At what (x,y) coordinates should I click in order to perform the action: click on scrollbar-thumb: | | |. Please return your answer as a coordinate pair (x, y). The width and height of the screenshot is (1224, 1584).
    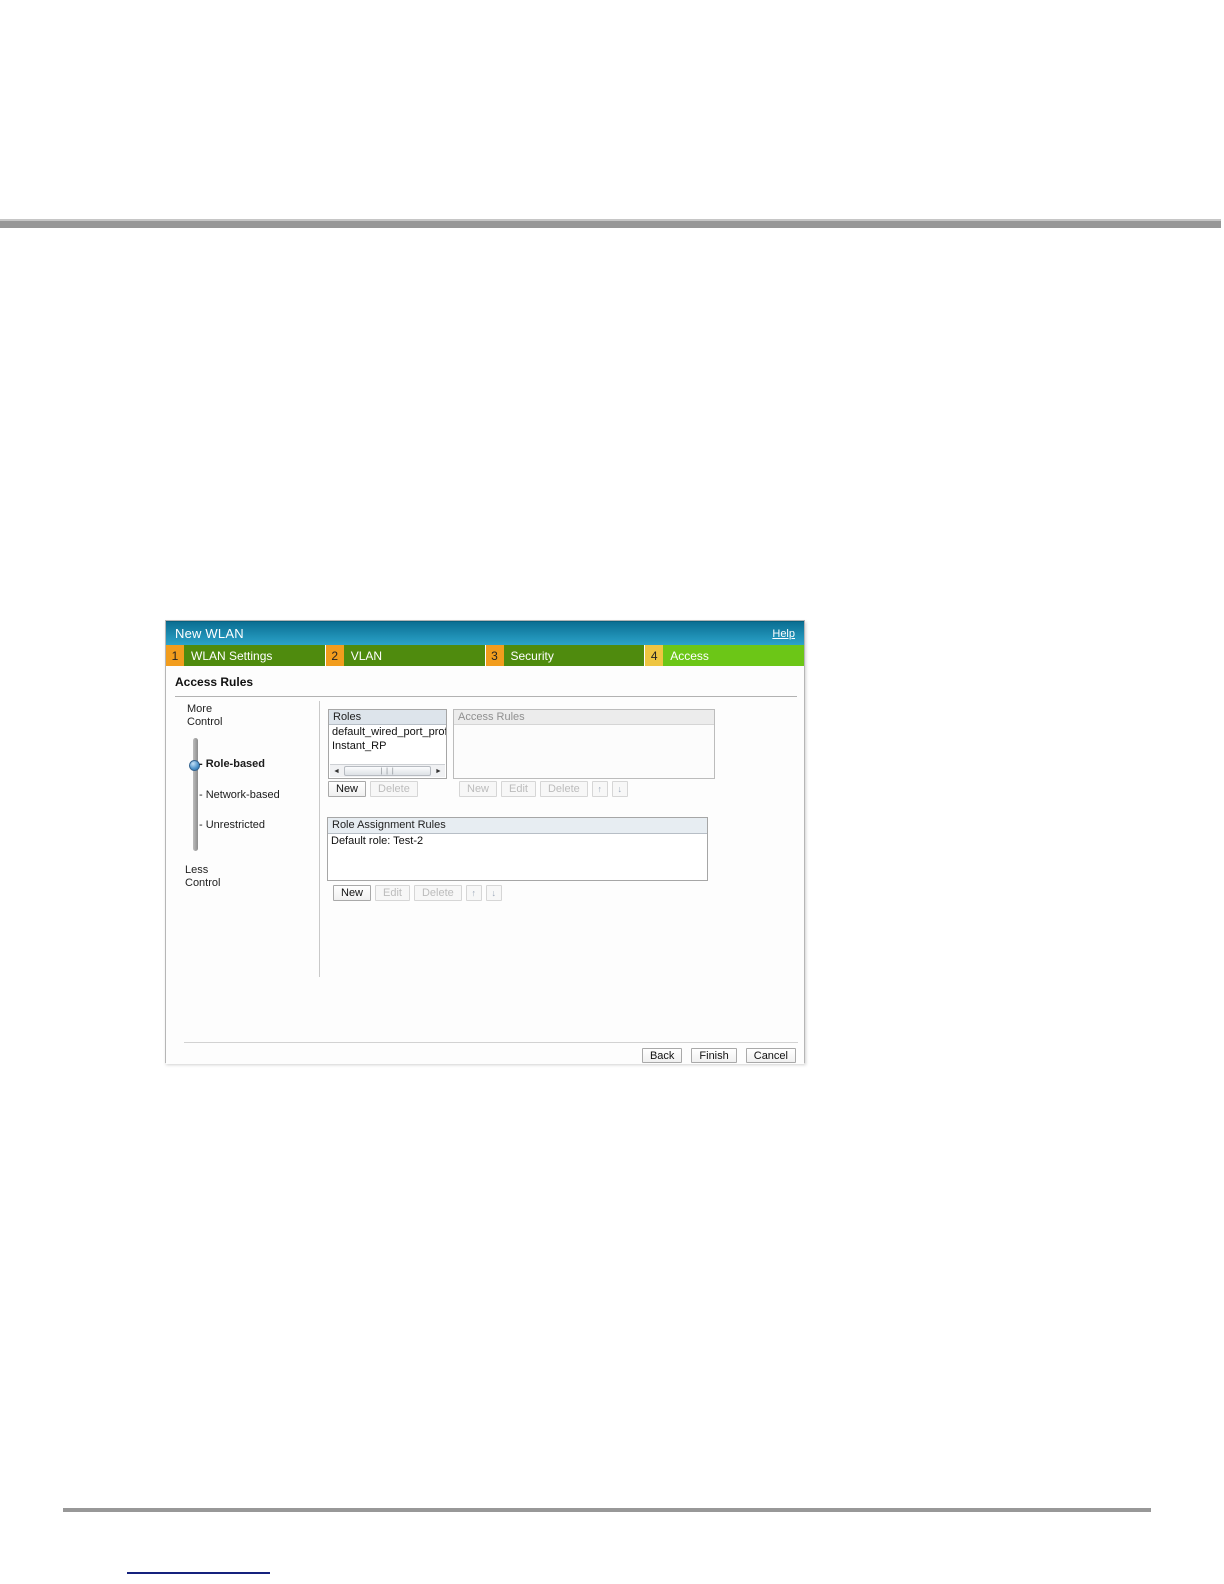
    Looking at the image, I should click on (387, 771).